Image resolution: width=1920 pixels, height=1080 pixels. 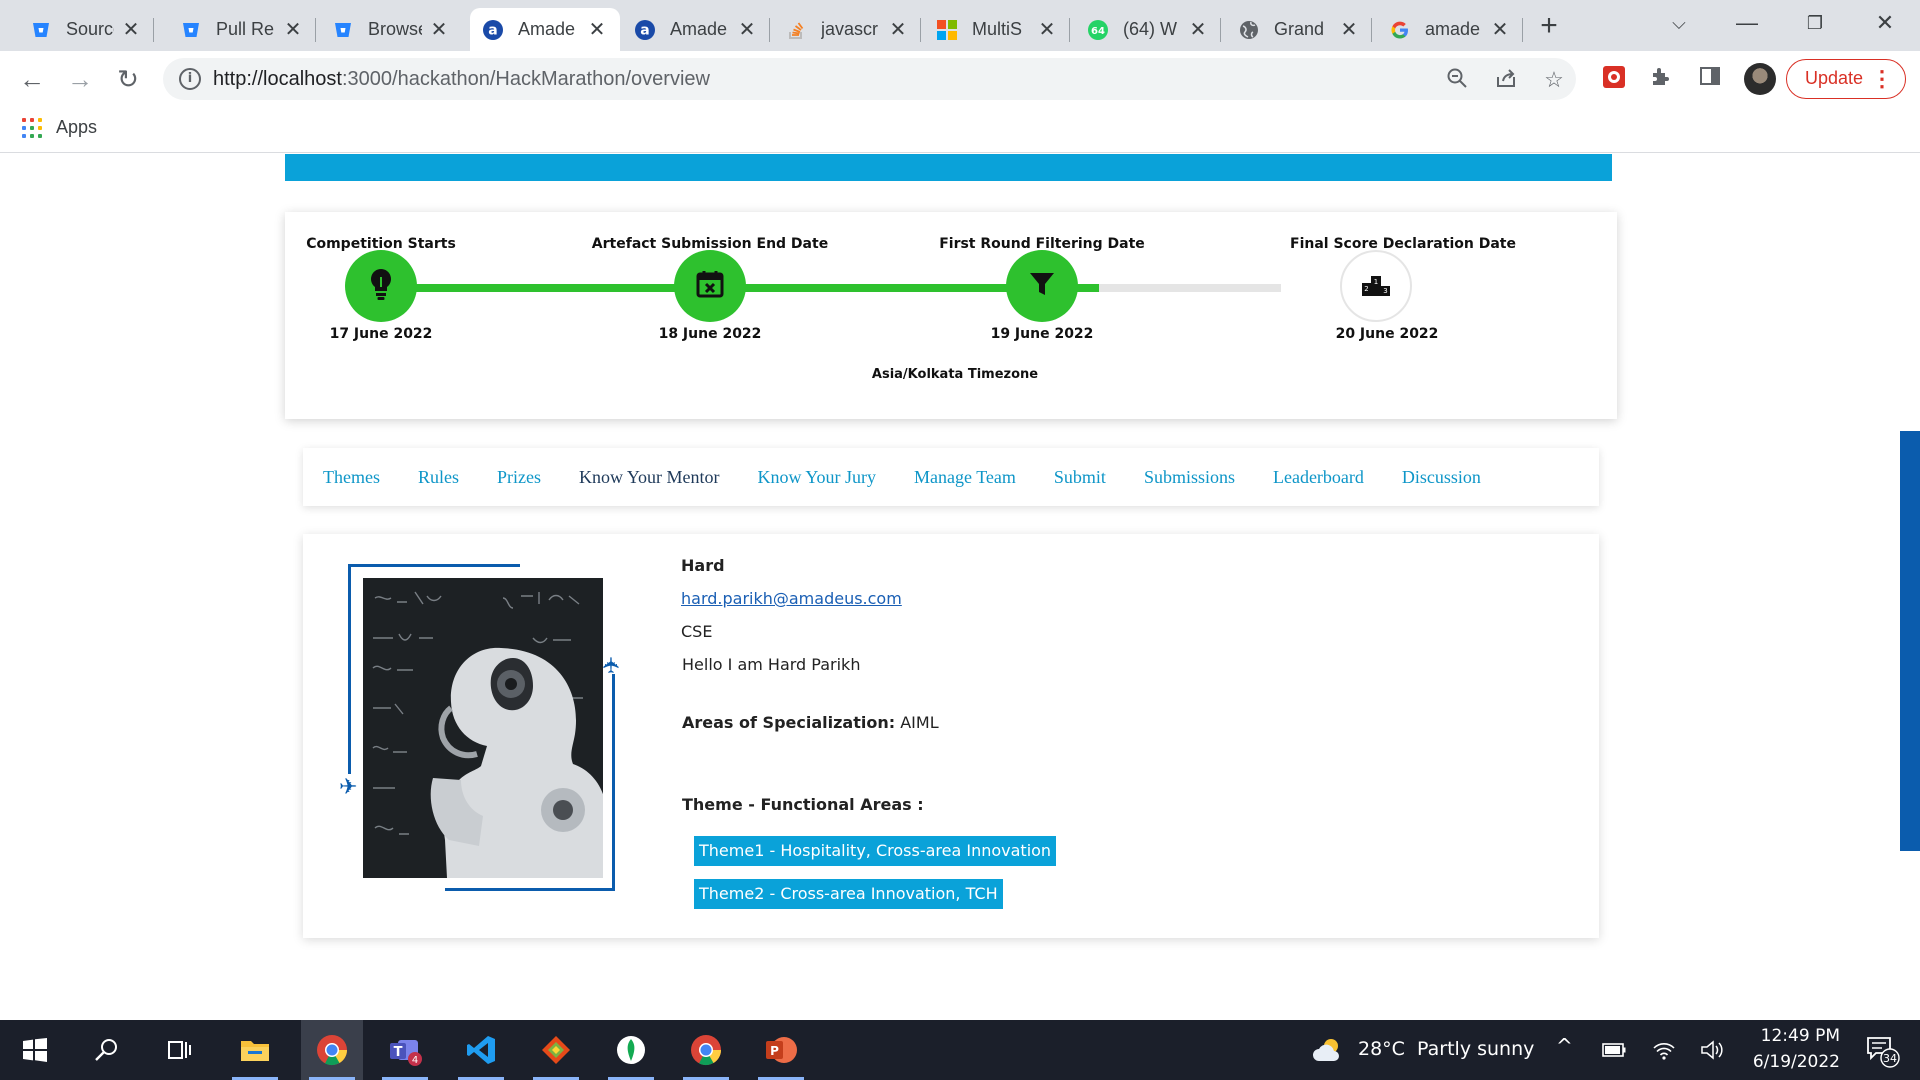 What do you see at coordinates (771, 664) in the screenshot?
I see `mentor-bio: Hello I am Hard Parikh` at bounding box center [771, 664].